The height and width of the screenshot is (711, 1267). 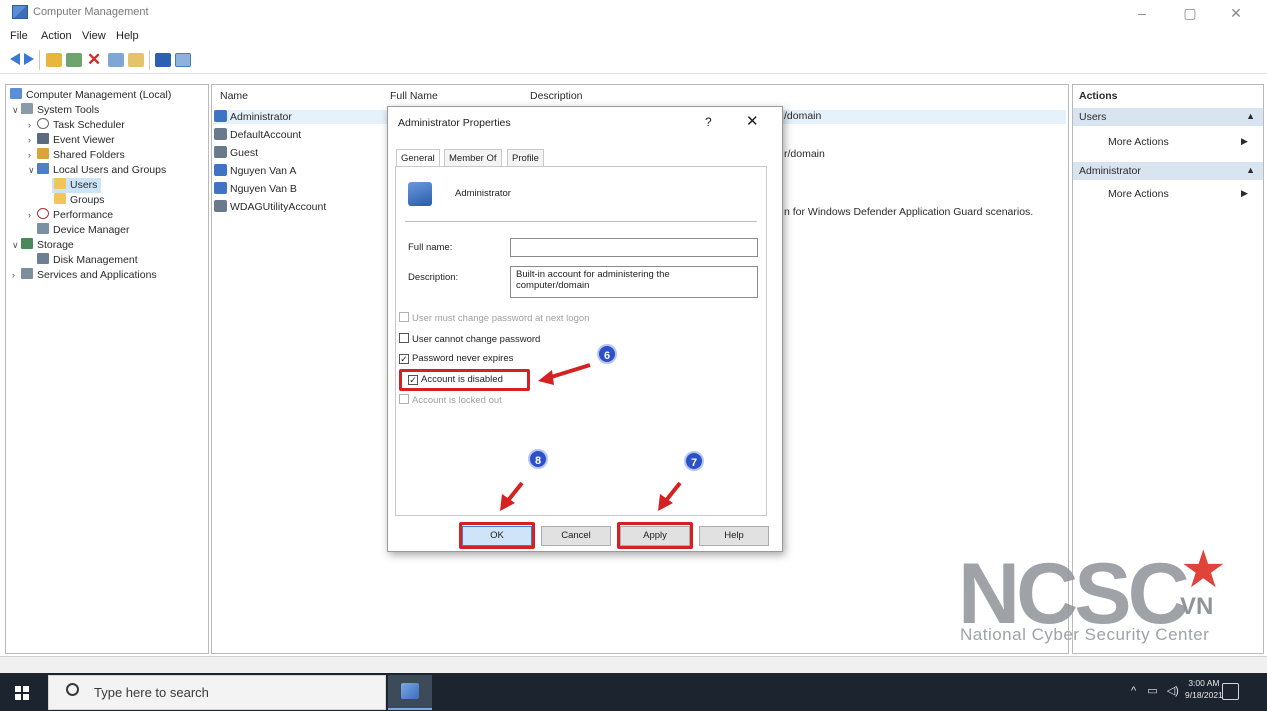 I want to click on network-icon: ▭, so click(x=1152, y=691).